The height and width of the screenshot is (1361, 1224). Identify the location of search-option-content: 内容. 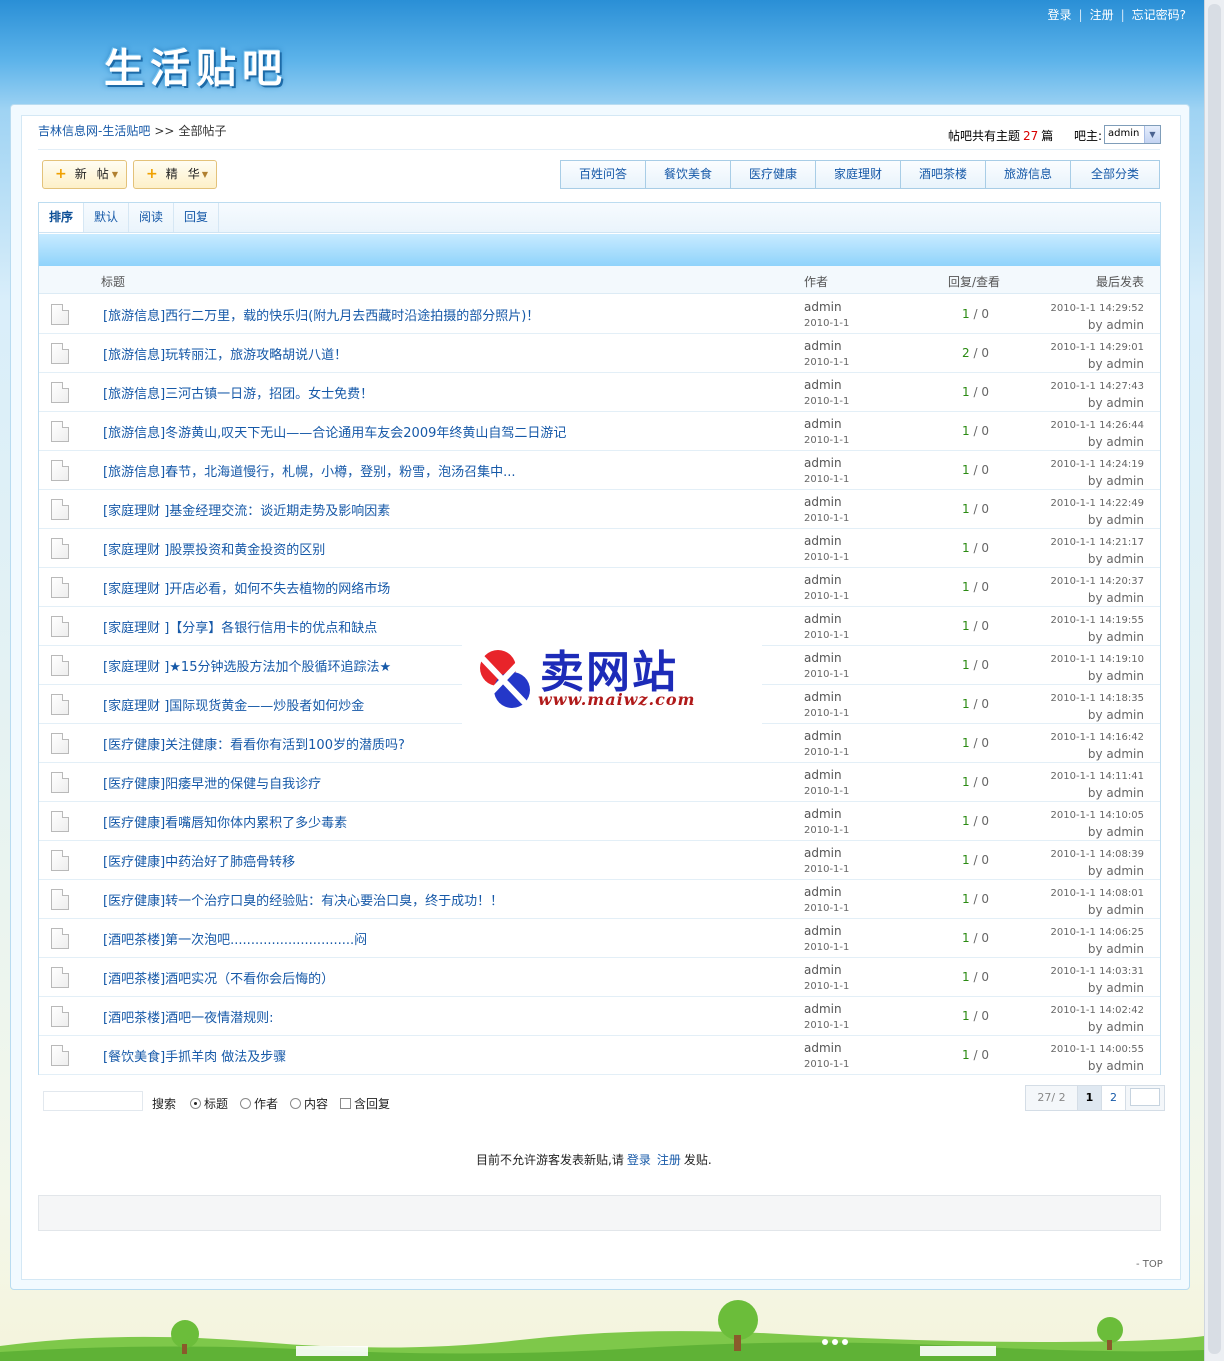
(309, 1103).